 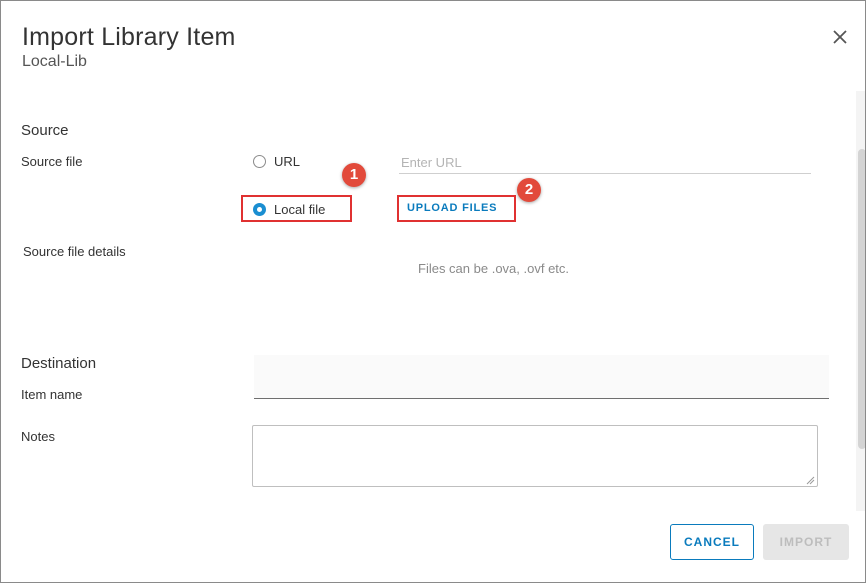 I want to click on item-name-label: Item name, so click(x=52, y=394).